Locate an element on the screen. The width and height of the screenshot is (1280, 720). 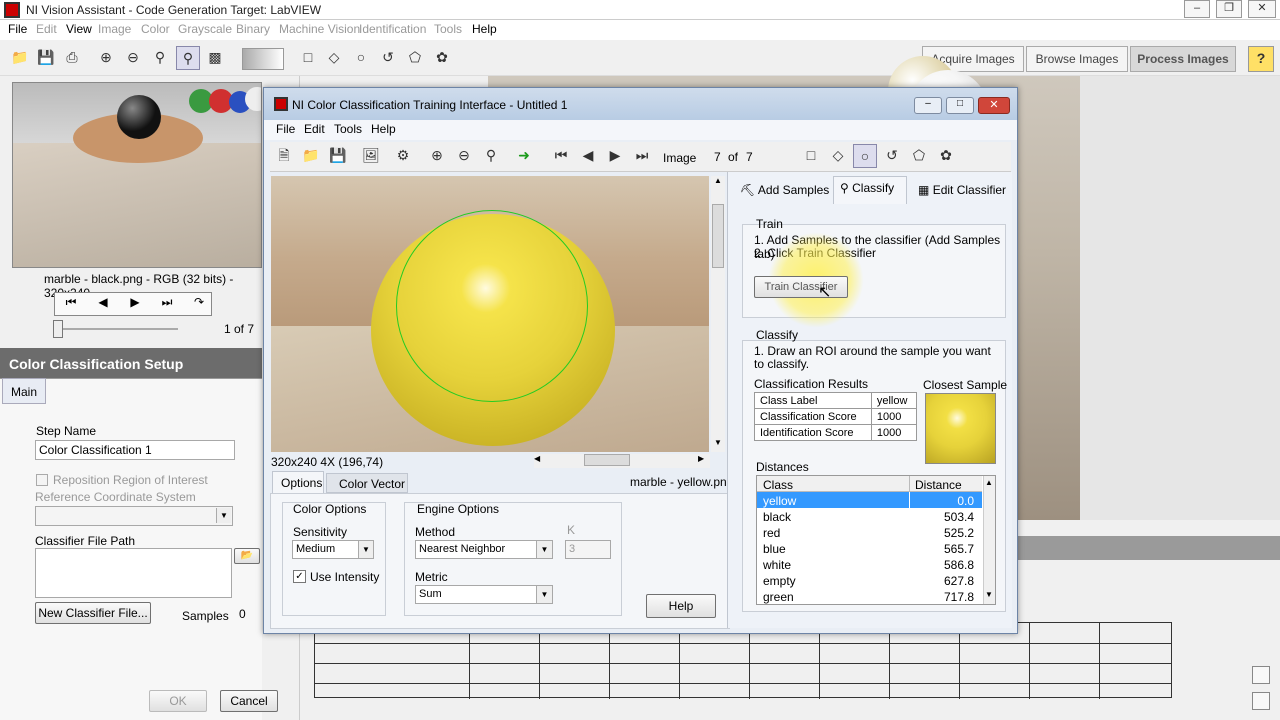
vertical-scrollbar-thumb is located at coordinates (718, 236).